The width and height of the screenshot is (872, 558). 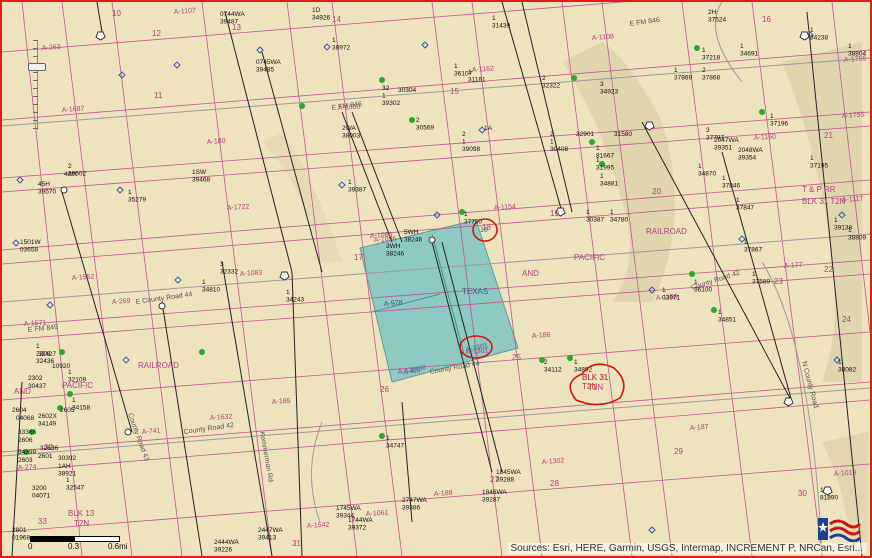 I want to click on well-label: 1 32109, so click(x=77, y=376).